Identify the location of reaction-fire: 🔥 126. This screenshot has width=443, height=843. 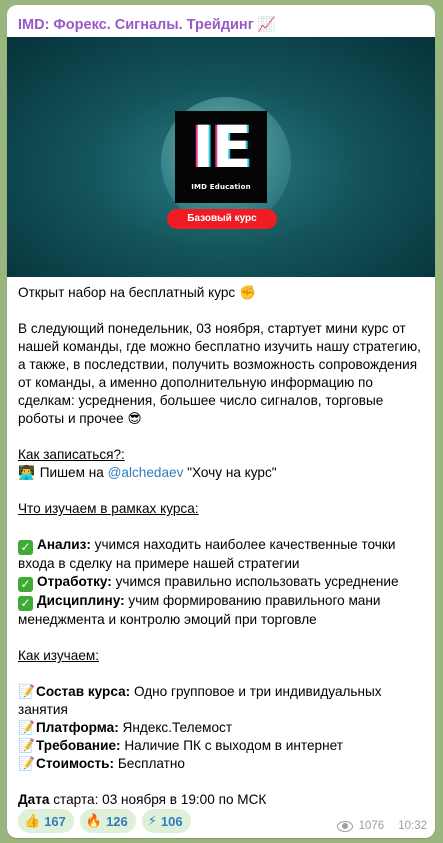
(107, 821).